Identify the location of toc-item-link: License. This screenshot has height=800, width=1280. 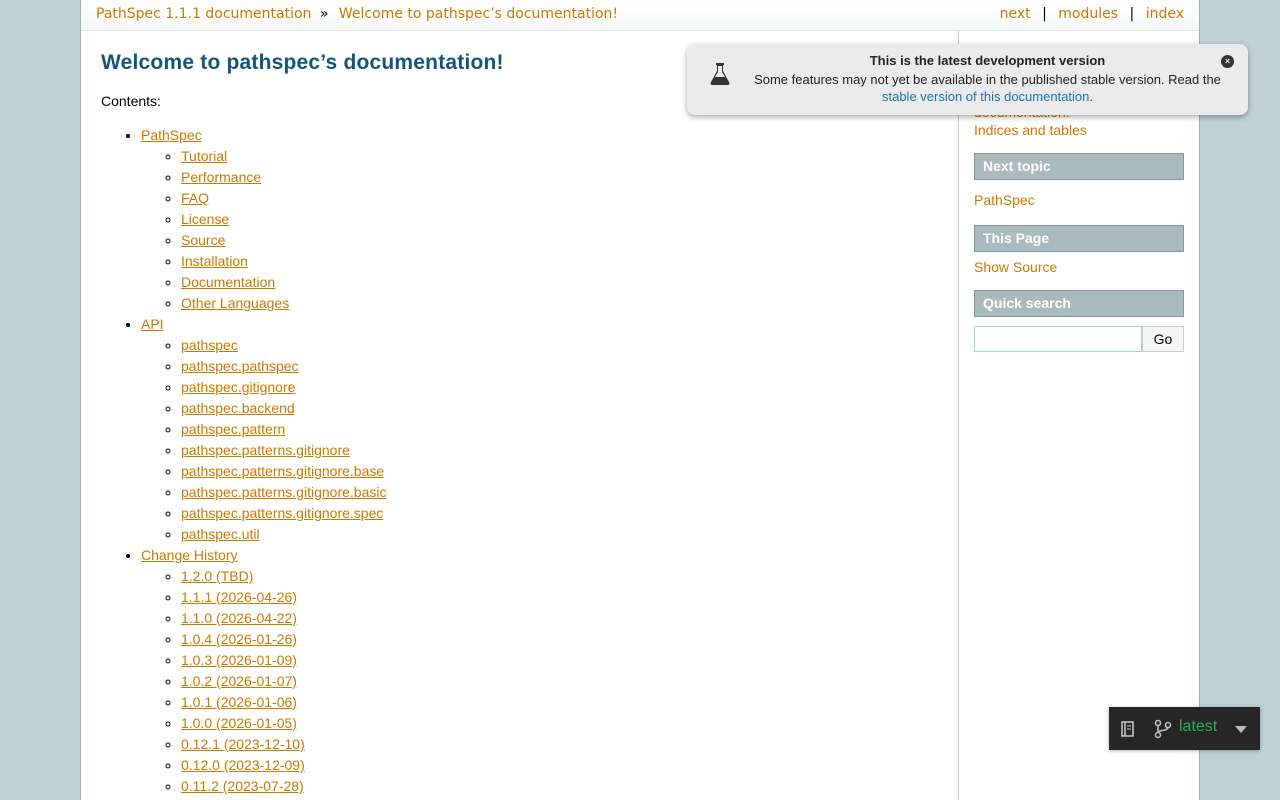
(205, 219).